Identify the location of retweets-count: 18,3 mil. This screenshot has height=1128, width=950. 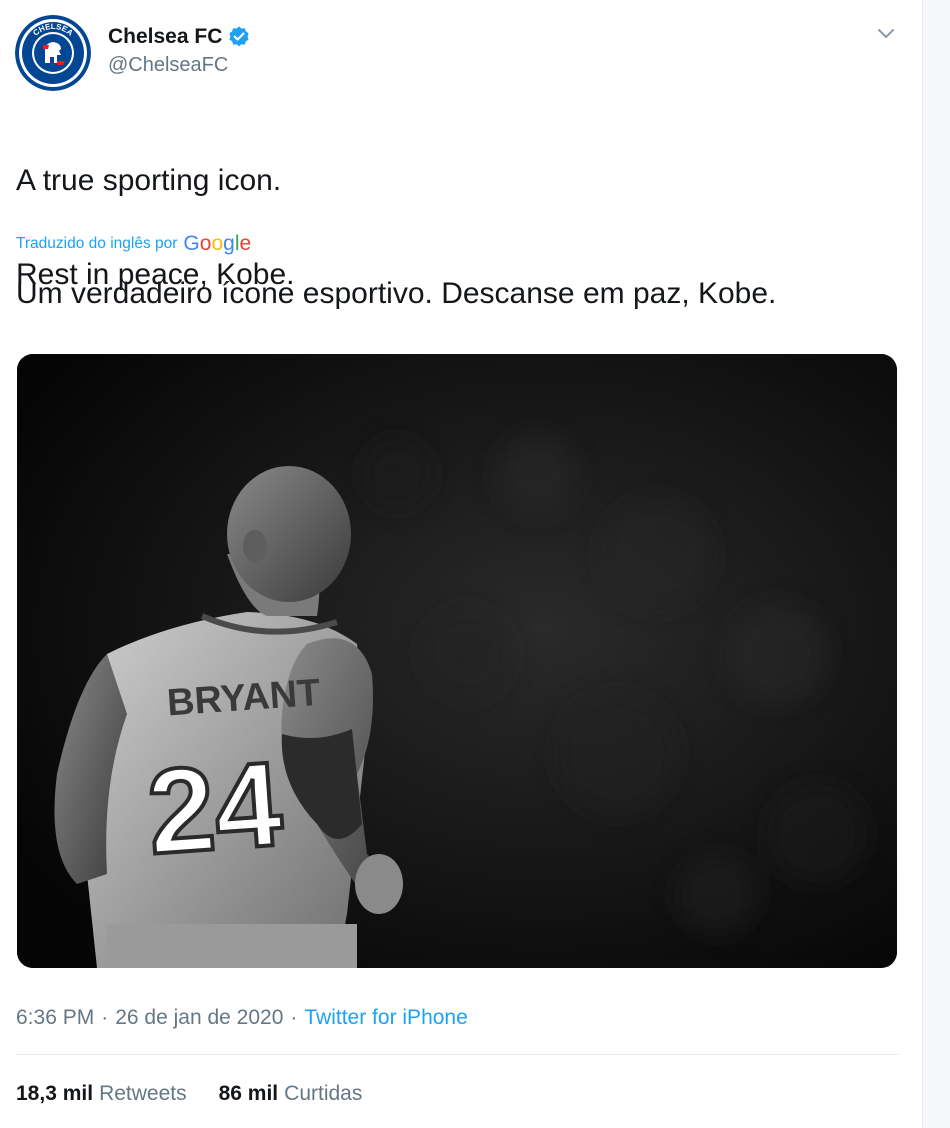
(55, 1093).